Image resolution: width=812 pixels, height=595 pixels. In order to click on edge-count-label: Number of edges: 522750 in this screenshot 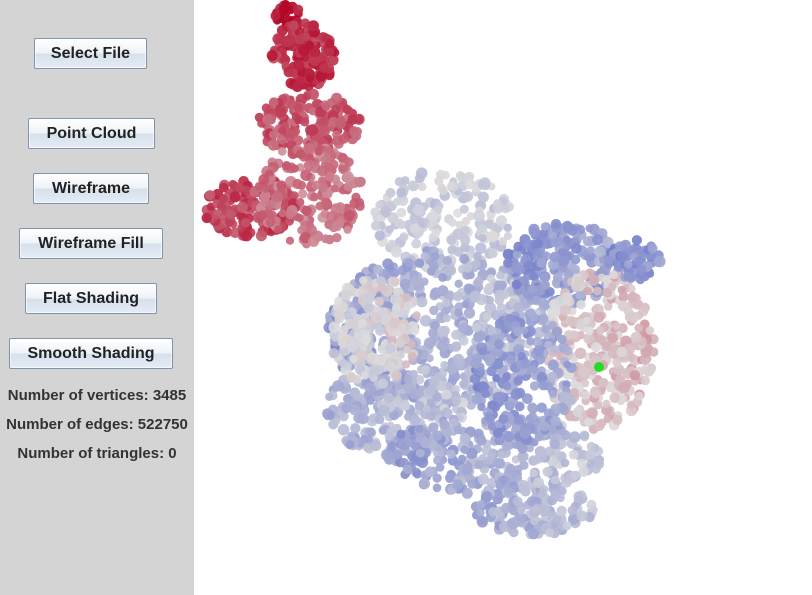, I will do `click(97, 424)`.